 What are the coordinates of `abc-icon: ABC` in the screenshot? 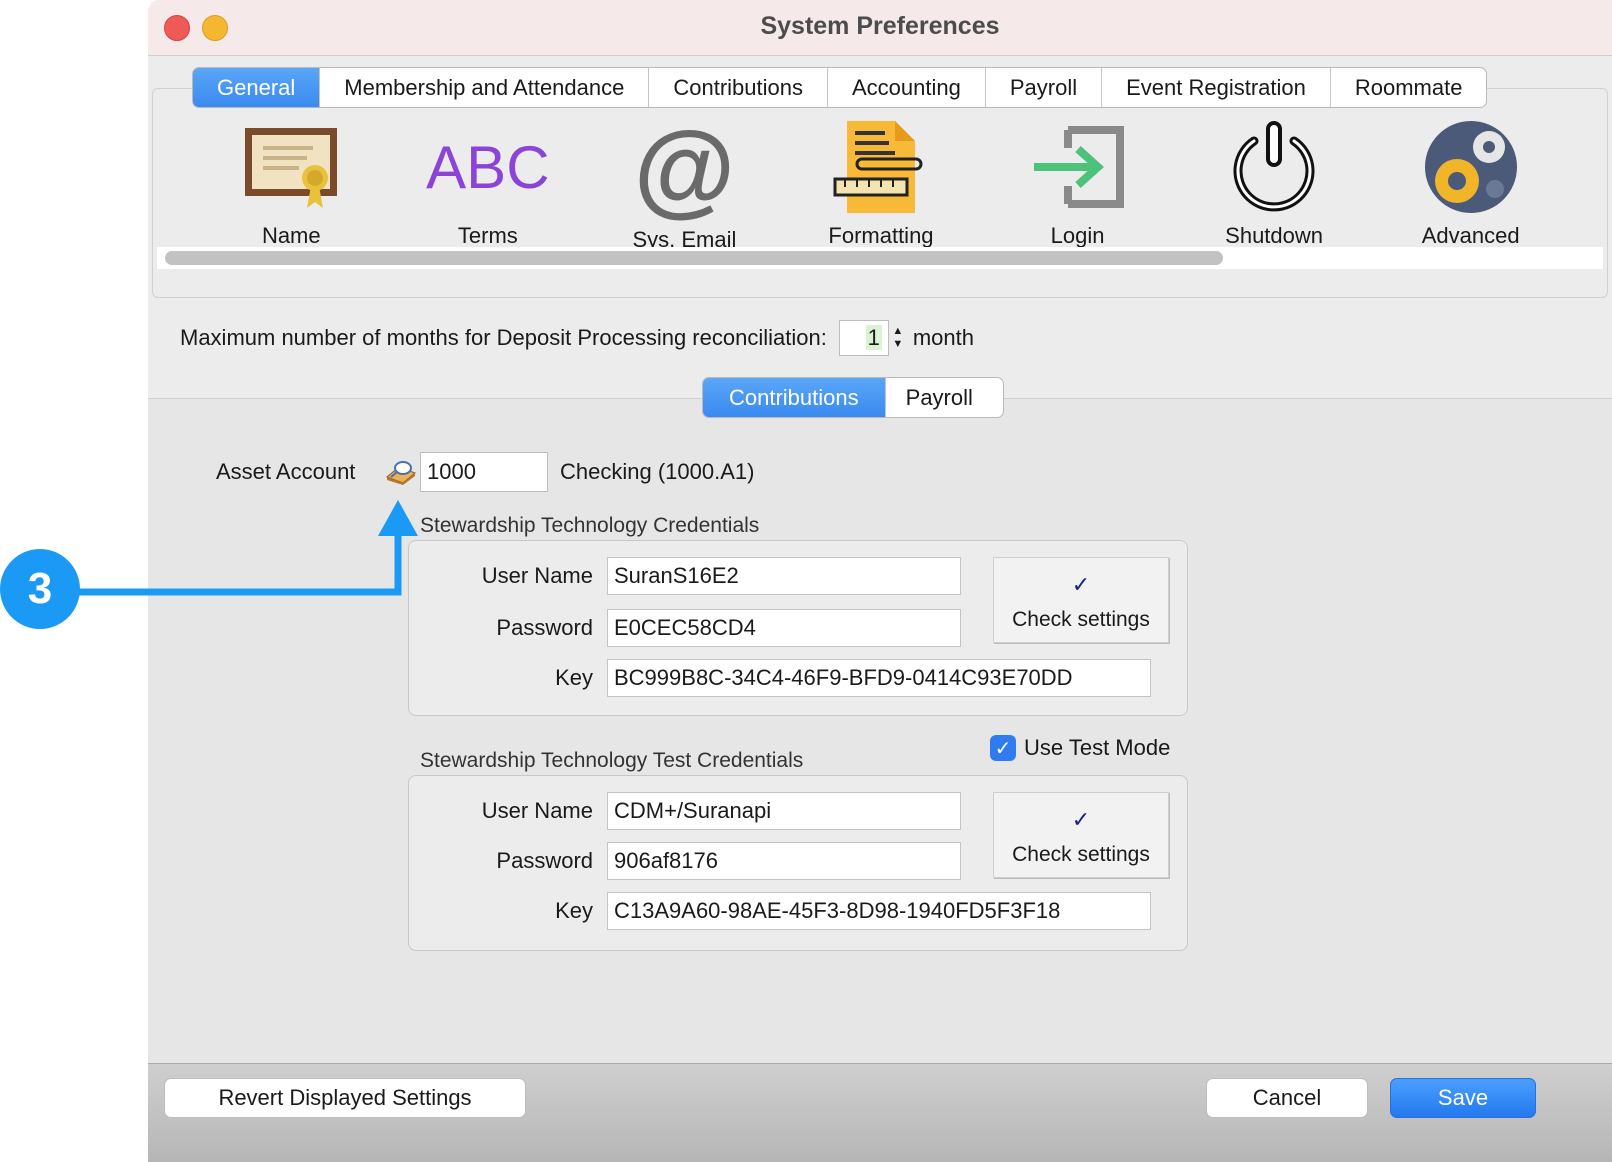 It's located at (487, 167).